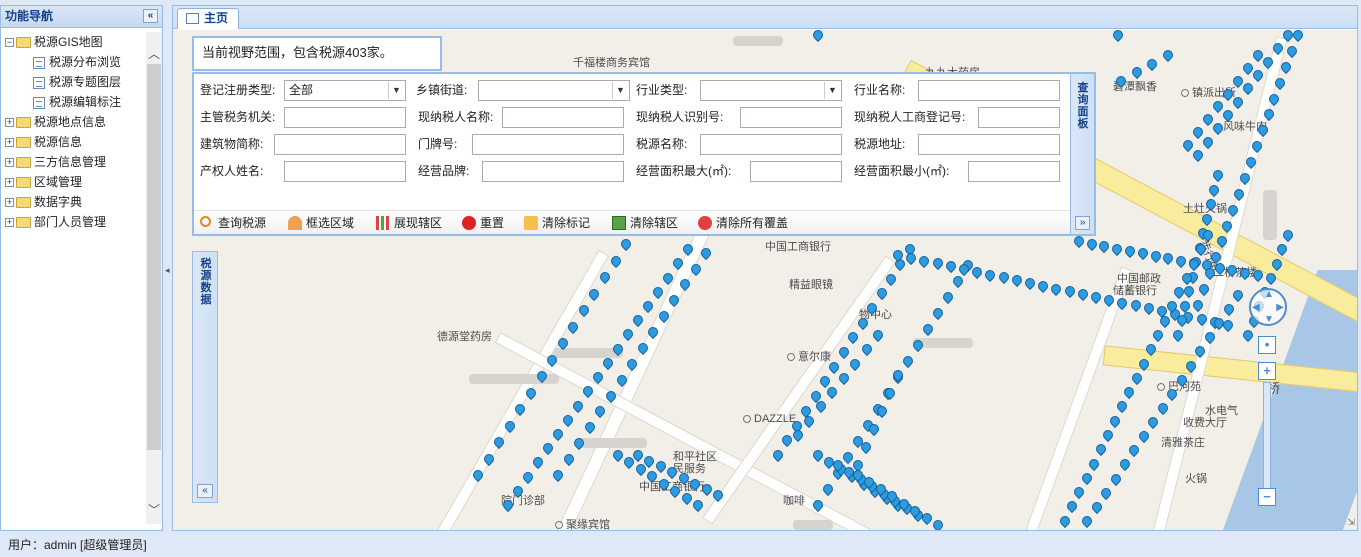  Describe the element at coordinates (644, 223) in the screenshot. I see `clear-district-button: 清除辖区` at that location.